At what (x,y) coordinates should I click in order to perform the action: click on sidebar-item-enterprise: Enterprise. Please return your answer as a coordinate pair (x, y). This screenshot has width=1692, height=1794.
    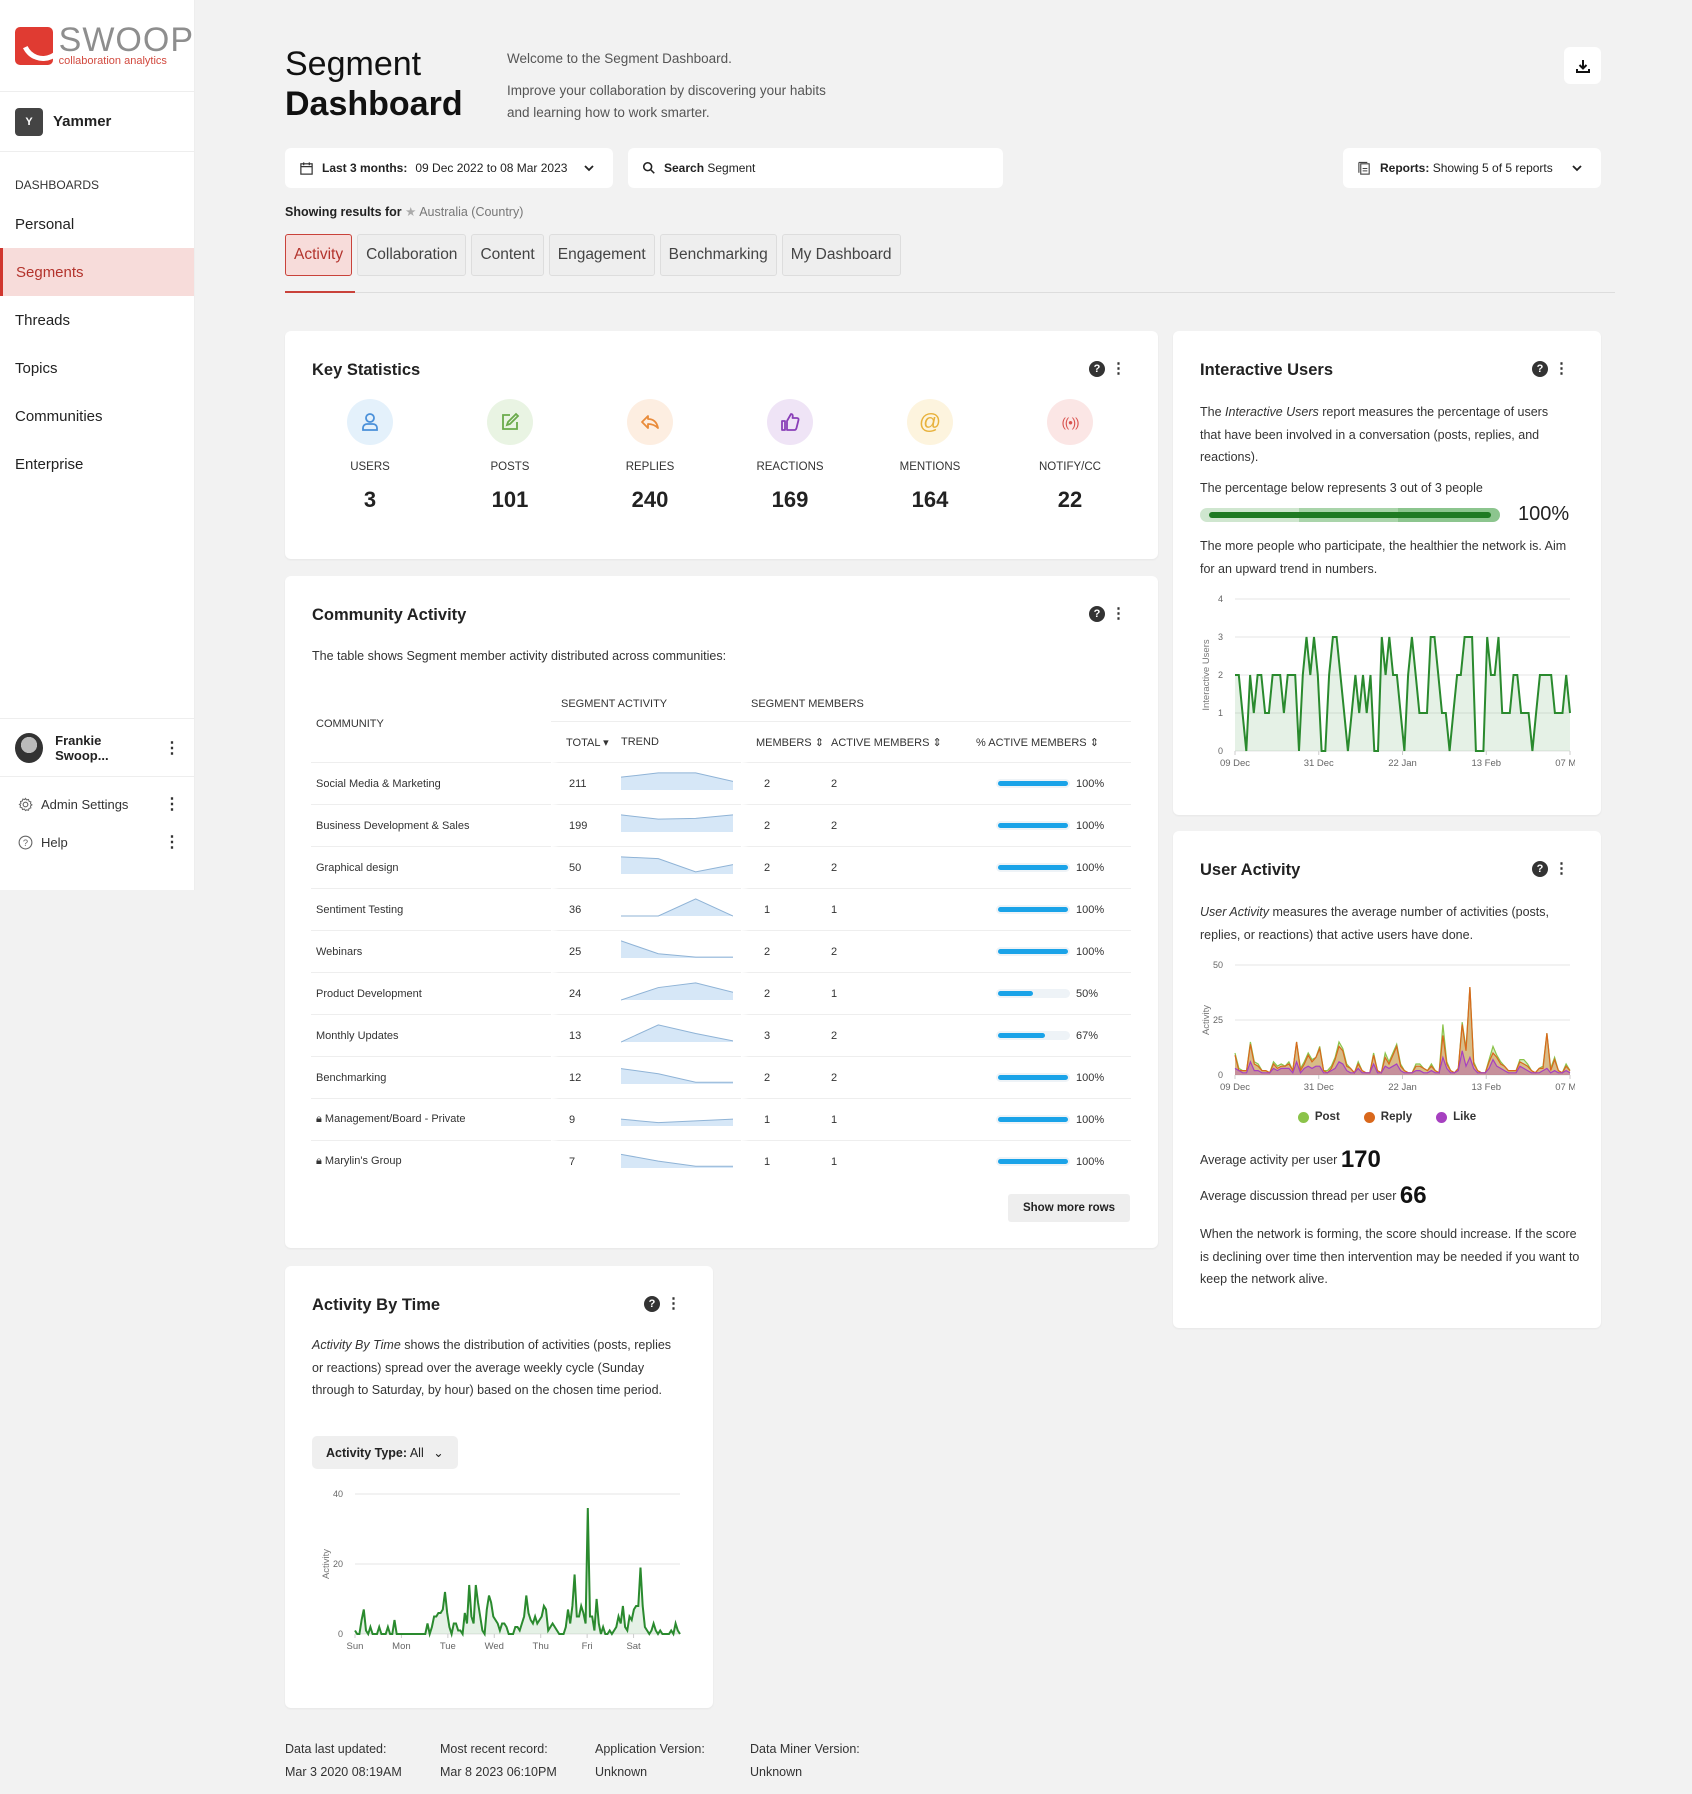
    Looking at the image, I should click on (97, 464).